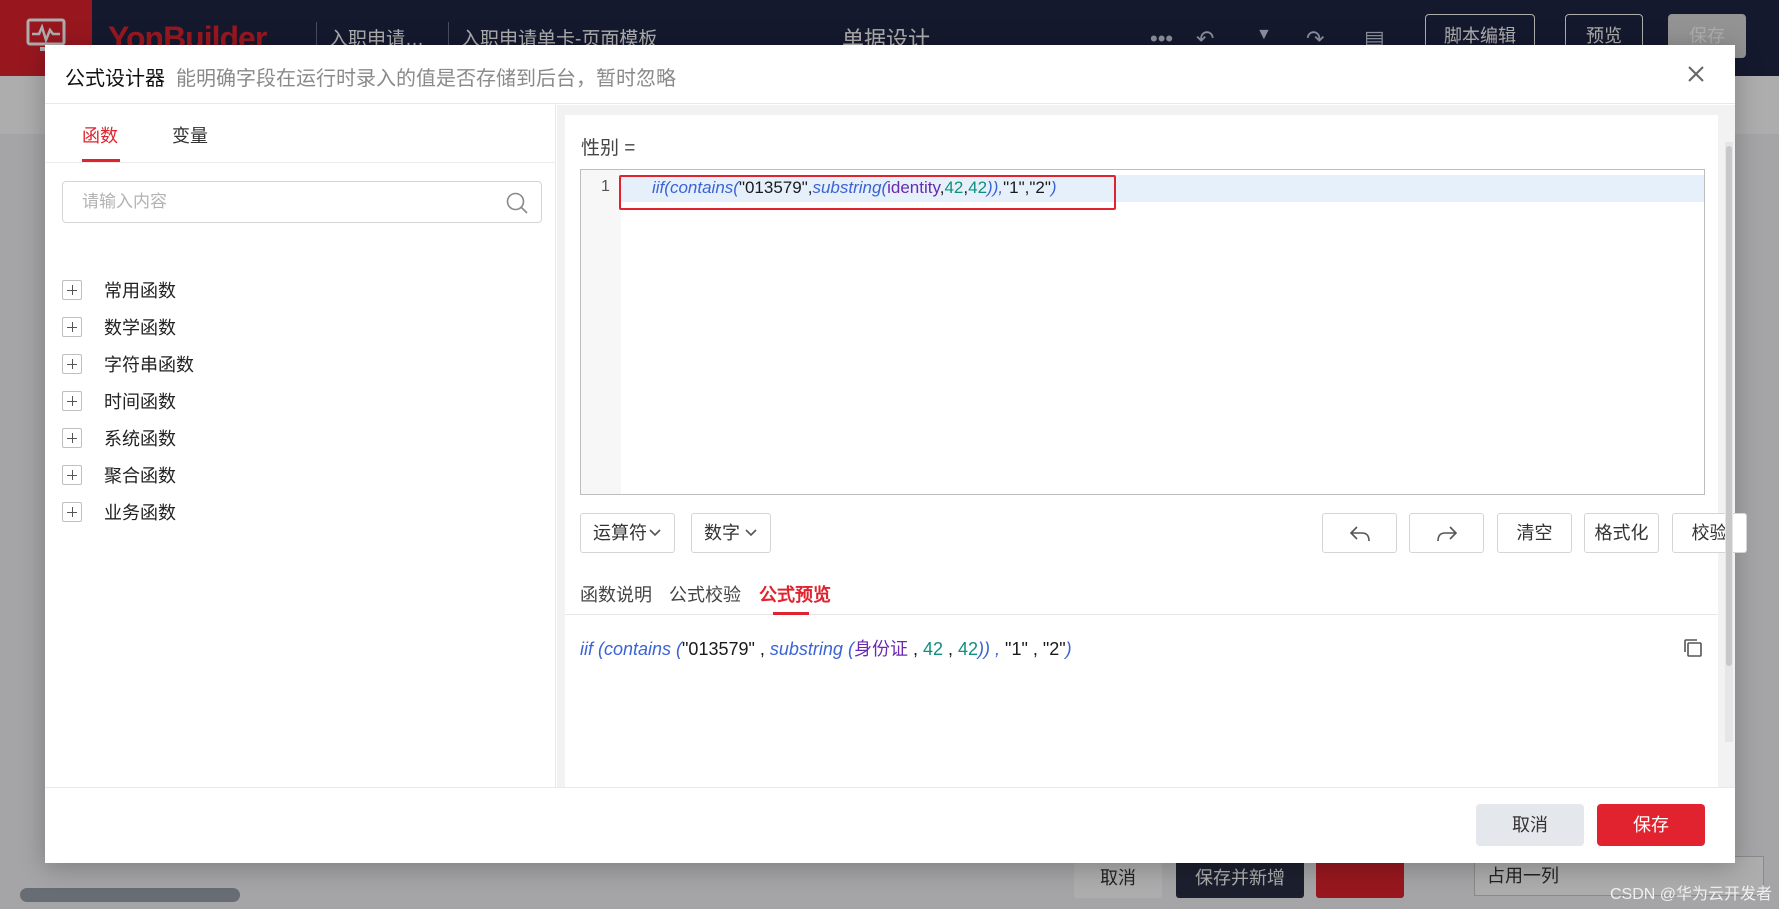 Image resolution: width=1779 pixels, height=909 pixels. Describe the element at coordinates (1621, 533) in the screenshot. I see `format-button: 格式化` at that location.